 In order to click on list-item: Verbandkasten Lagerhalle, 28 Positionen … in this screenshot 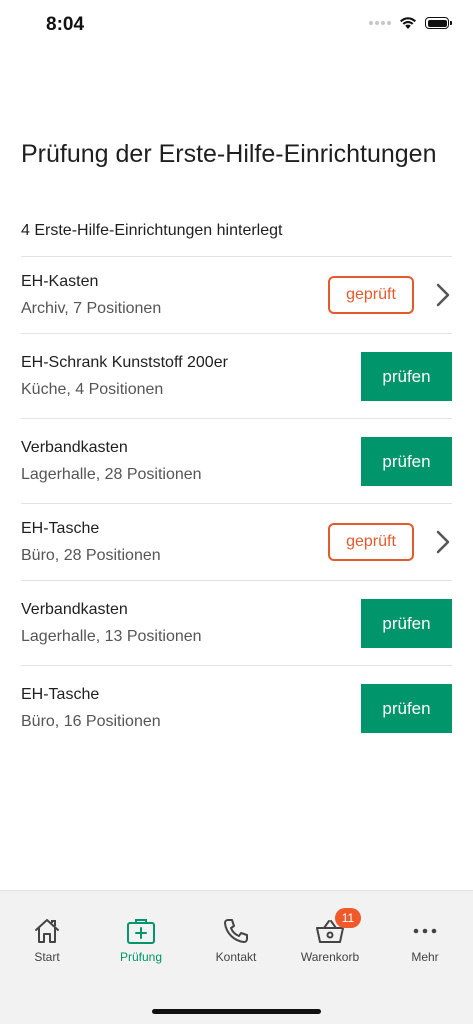, I will do `click(236, 460)`.